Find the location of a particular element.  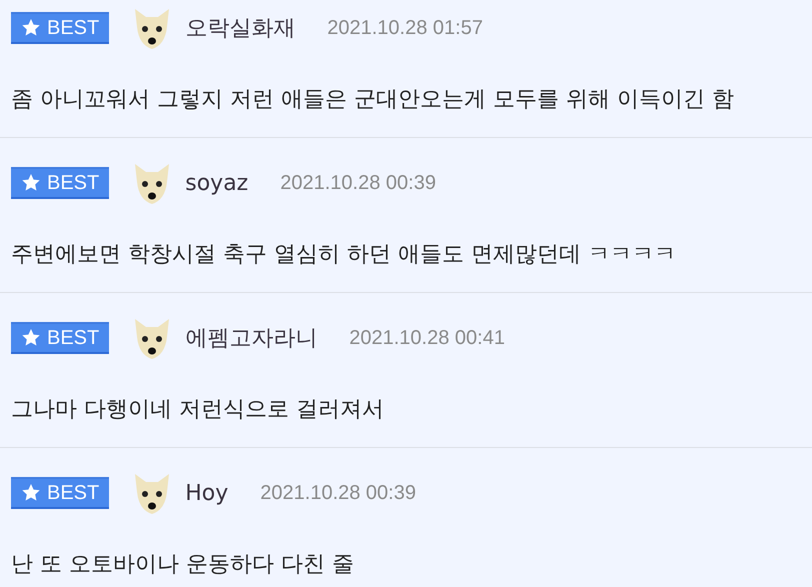

comment-date: 2021.10.28 00:41 is located at coordinates (427, 338).